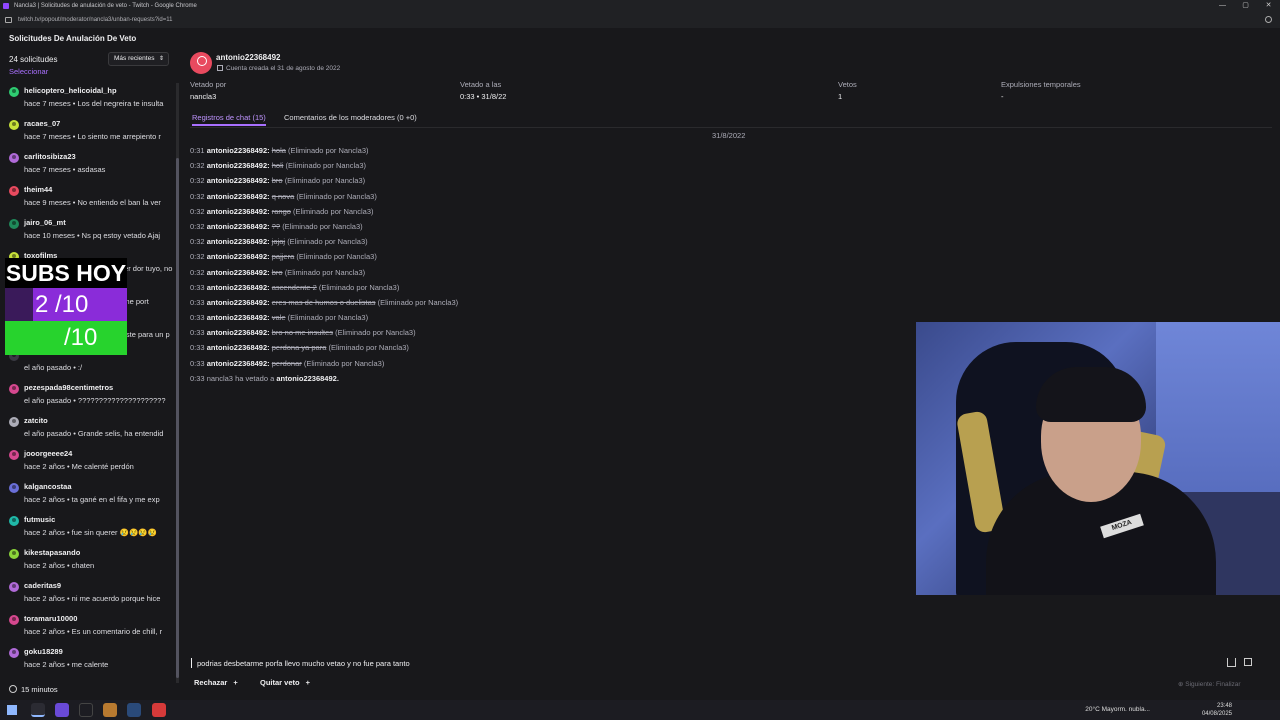 The height and width of the screenshot is (720, 1280). What do you see at coordinates (1209, 684) in the screenshot?
I see `next-finalize-button: ⊕ Siguiente: Finalizar` at bounding box center [1209, 684].